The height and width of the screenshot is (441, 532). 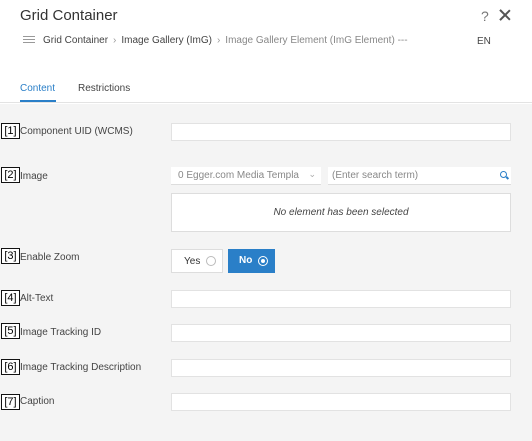 What do you see at coordinates (81, 367) in the screenshot?
I see `image-tracking-description-label: Image Tracking Description` at bounding box center [81, 367].